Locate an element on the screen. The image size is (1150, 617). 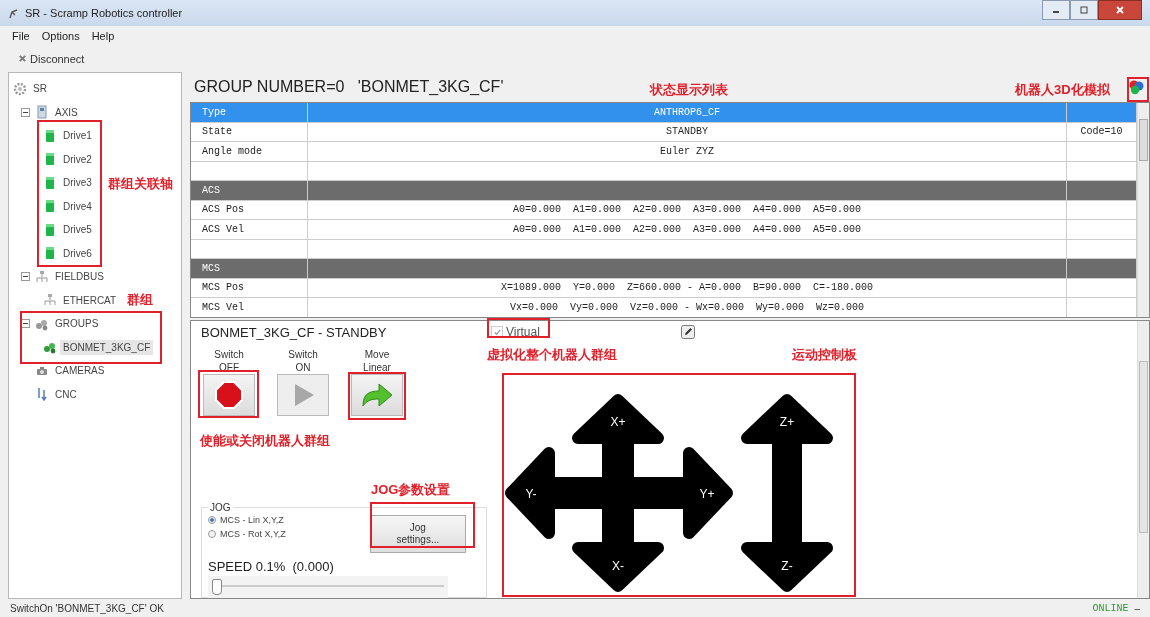
tree-item: Drive3 is located at coordinates (77, 183).